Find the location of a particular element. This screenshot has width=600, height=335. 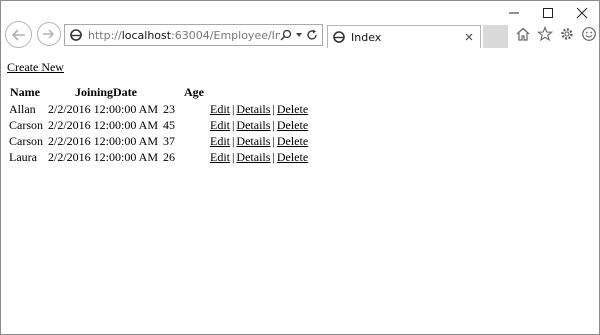

header-actions is located at coordinates (259, 93).